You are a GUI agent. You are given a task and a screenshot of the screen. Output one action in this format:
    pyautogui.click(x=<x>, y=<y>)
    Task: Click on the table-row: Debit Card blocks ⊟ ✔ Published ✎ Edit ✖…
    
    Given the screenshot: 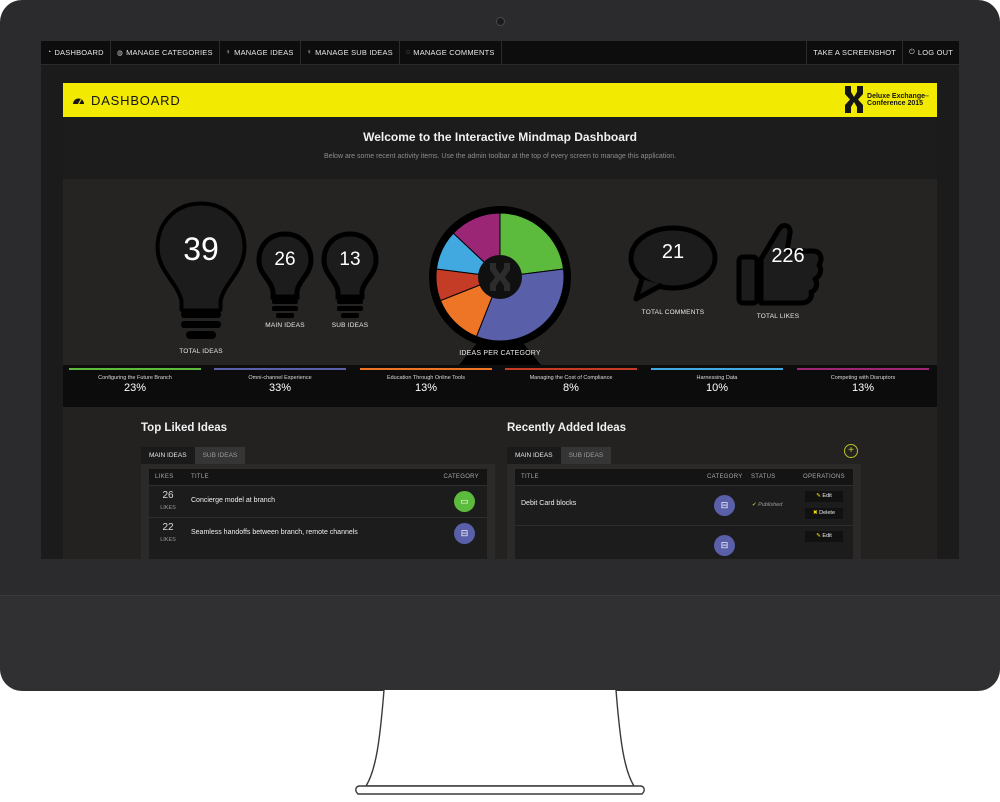 What is the action you would take?
    pyautogui.click(x=684, y=505)
    